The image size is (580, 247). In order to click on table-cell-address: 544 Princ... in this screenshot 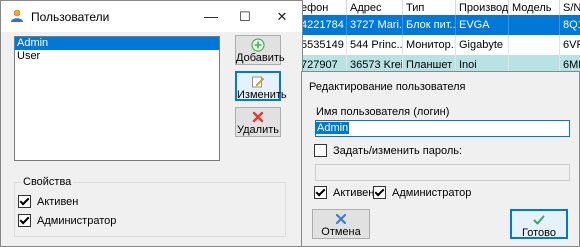, I will do `click(375, 45)`.